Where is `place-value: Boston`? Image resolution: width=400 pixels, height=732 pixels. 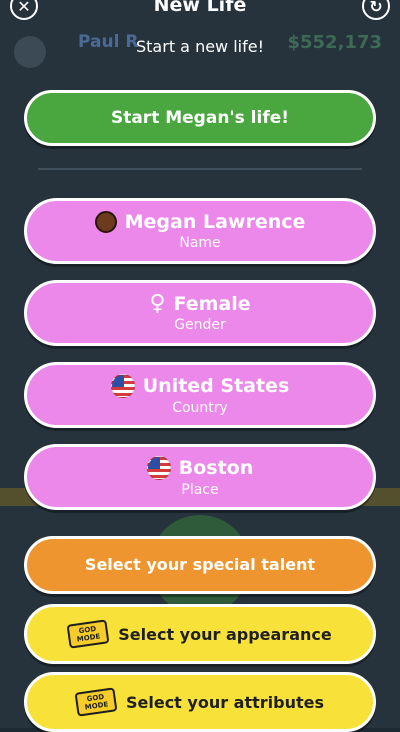
place-value: Boston is located at coordinates (216, 468).